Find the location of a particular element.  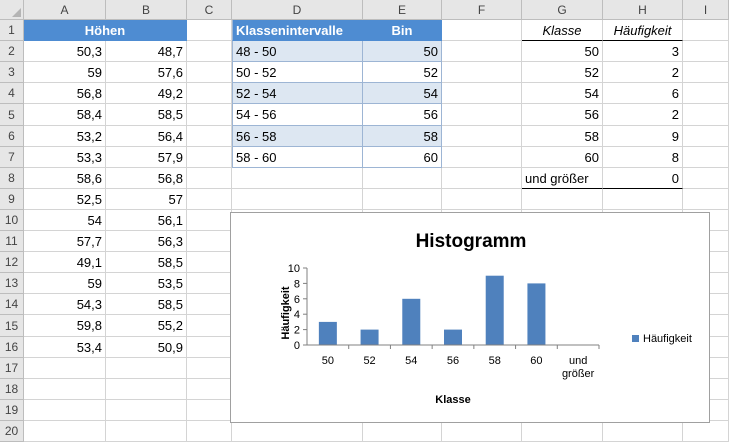

cell-a6: 53,2 is located at coordinates (65, 136).